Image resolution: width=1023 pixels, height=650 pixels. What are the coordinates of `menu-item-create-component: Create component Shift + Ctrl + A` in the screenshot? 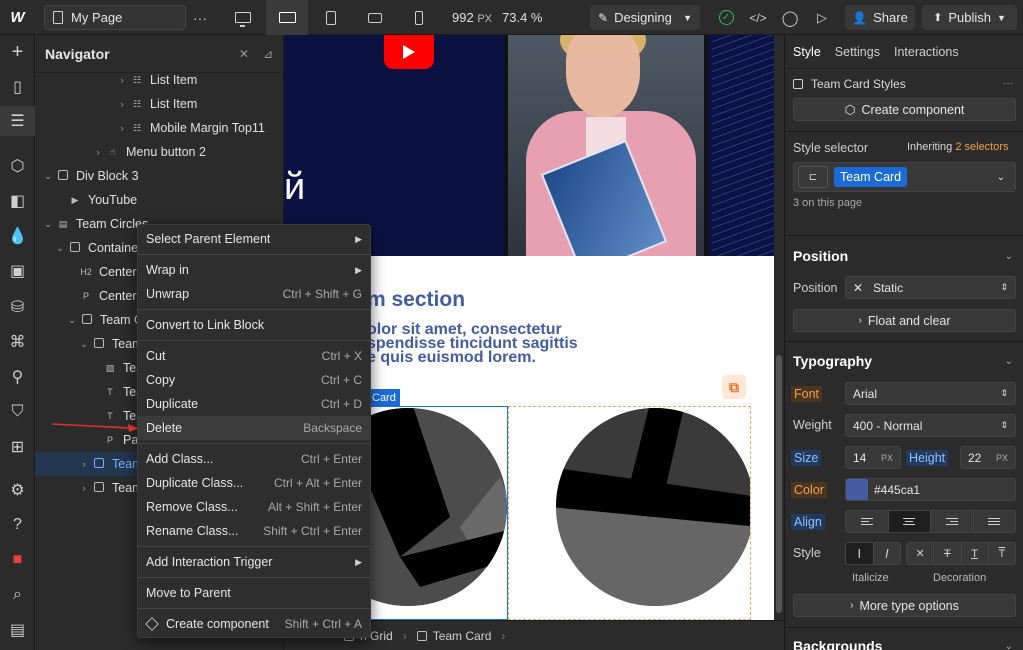 It's located at (254, 624).